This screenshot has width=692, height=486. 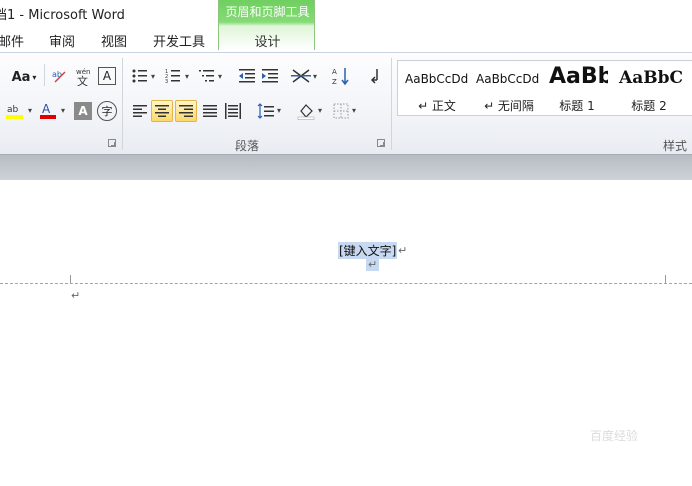 What do you see at coordinates (21, 77) in the screenshot?
I see `change-case-label: Aa` at bounding box center [21, 77].